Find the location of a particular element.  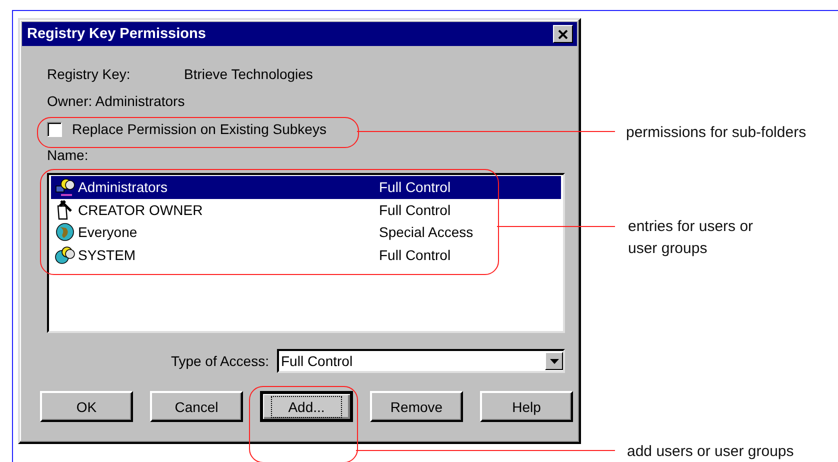

registry-key-label: Registry Key: is located at coordinates (89, 74).